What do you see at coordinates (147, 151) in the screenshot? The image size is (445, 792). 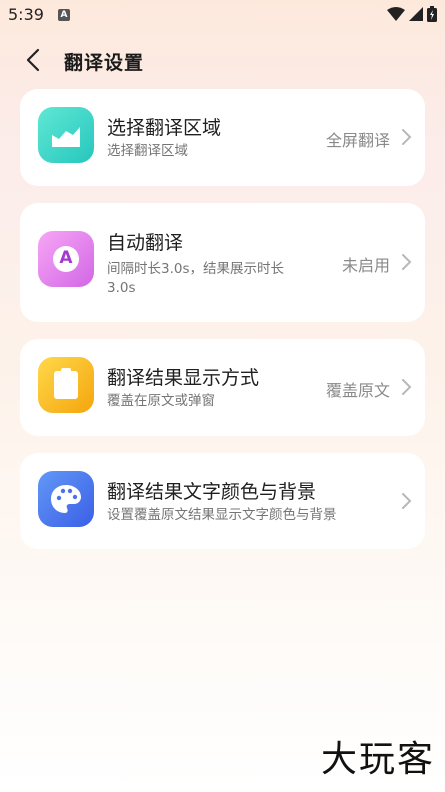 I see `card-subtitle: 选择翻译区域` at bounding box center [147, 151].